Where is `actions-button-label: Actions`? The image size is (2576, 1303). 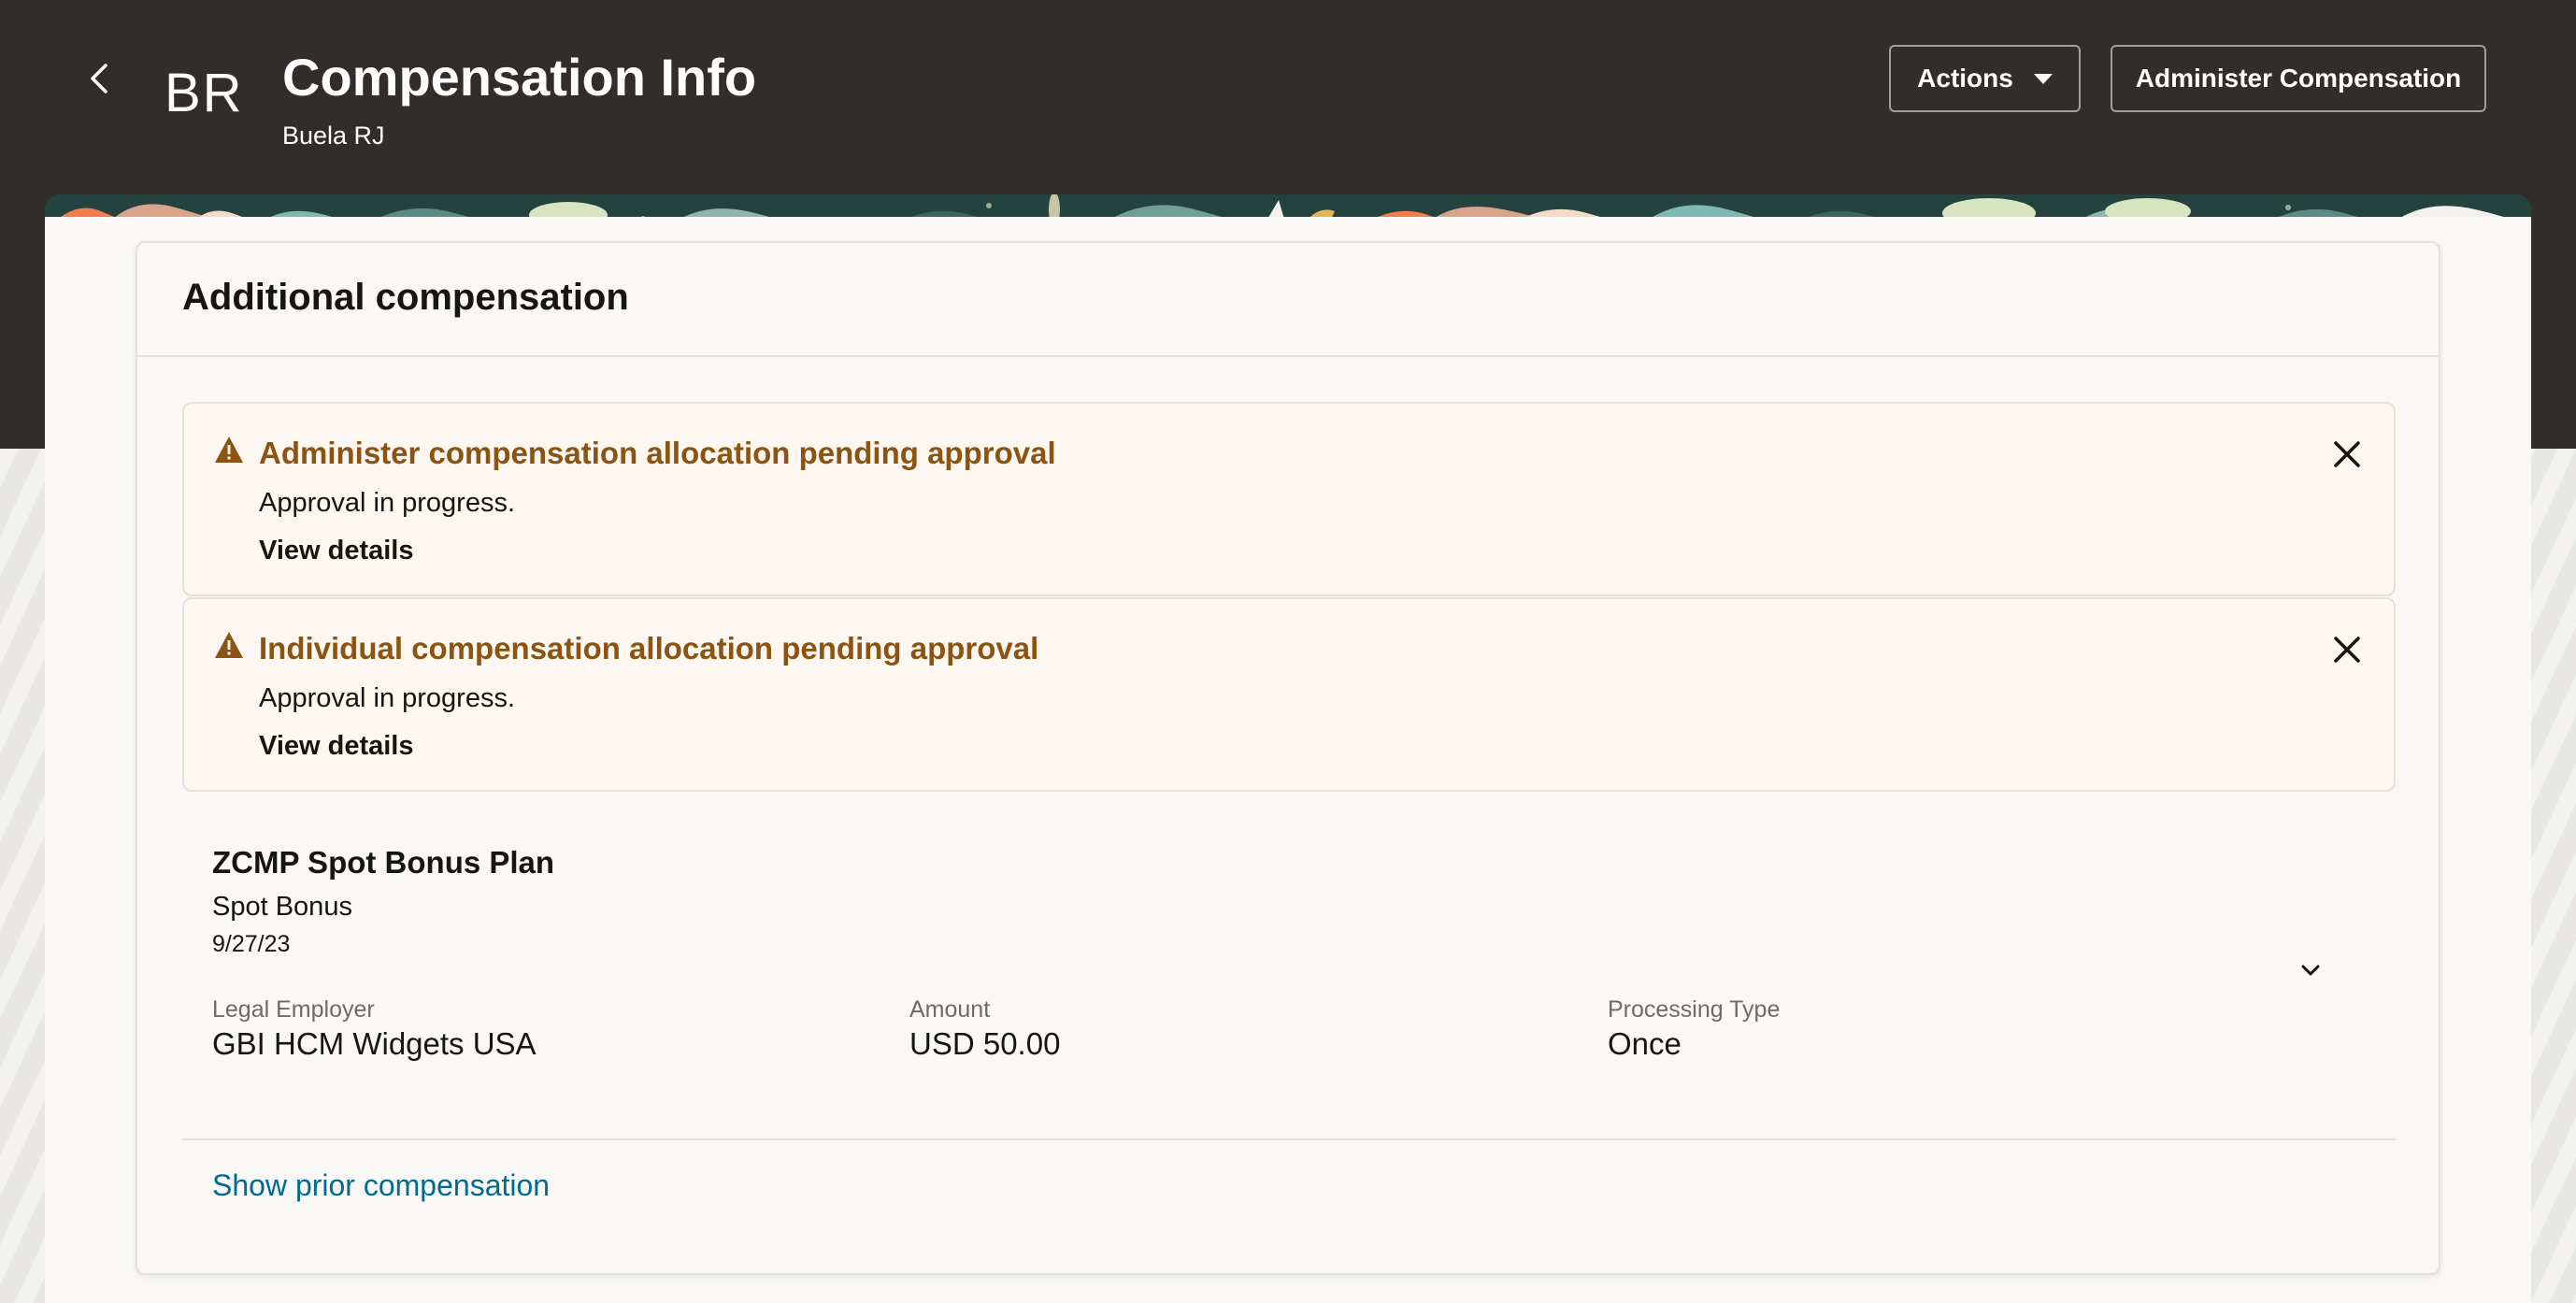 actions-button-label: Actions is located at coordinates (1965, 78).